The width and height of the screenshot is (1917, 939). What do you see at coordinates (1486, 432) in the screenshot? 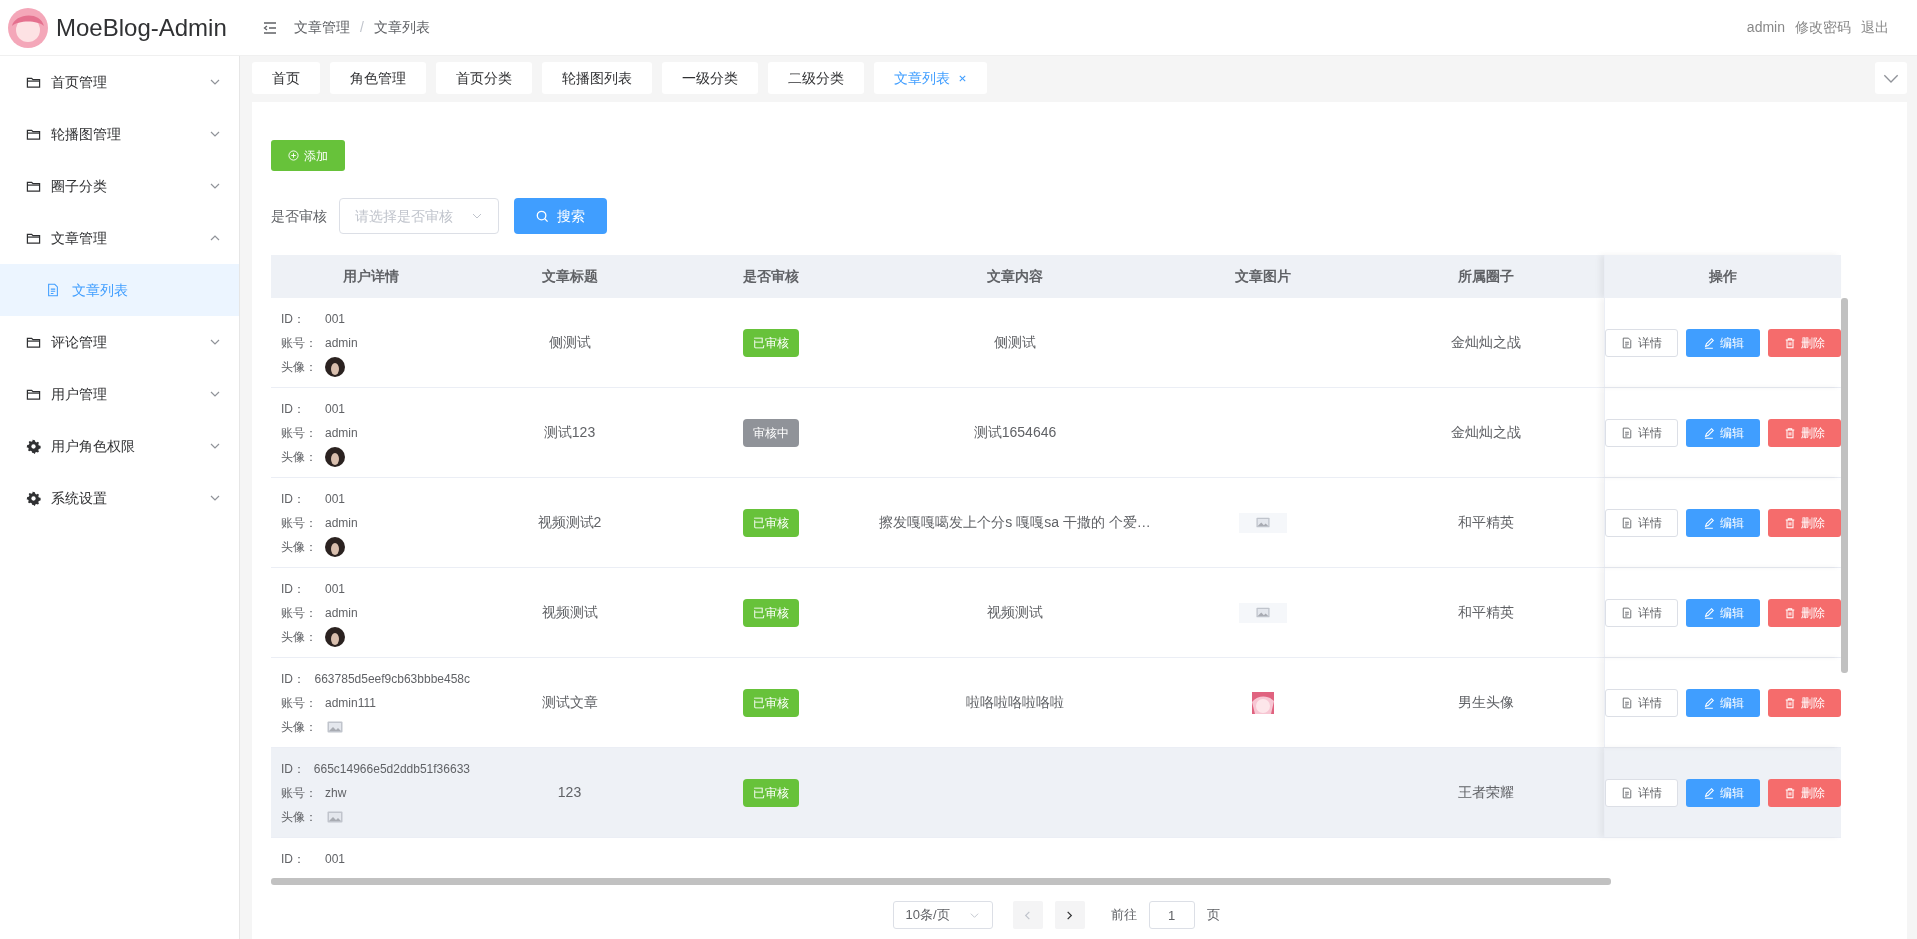
I see `table-cell-text: 金灿灿之战` at bounding box center [1486, 432].